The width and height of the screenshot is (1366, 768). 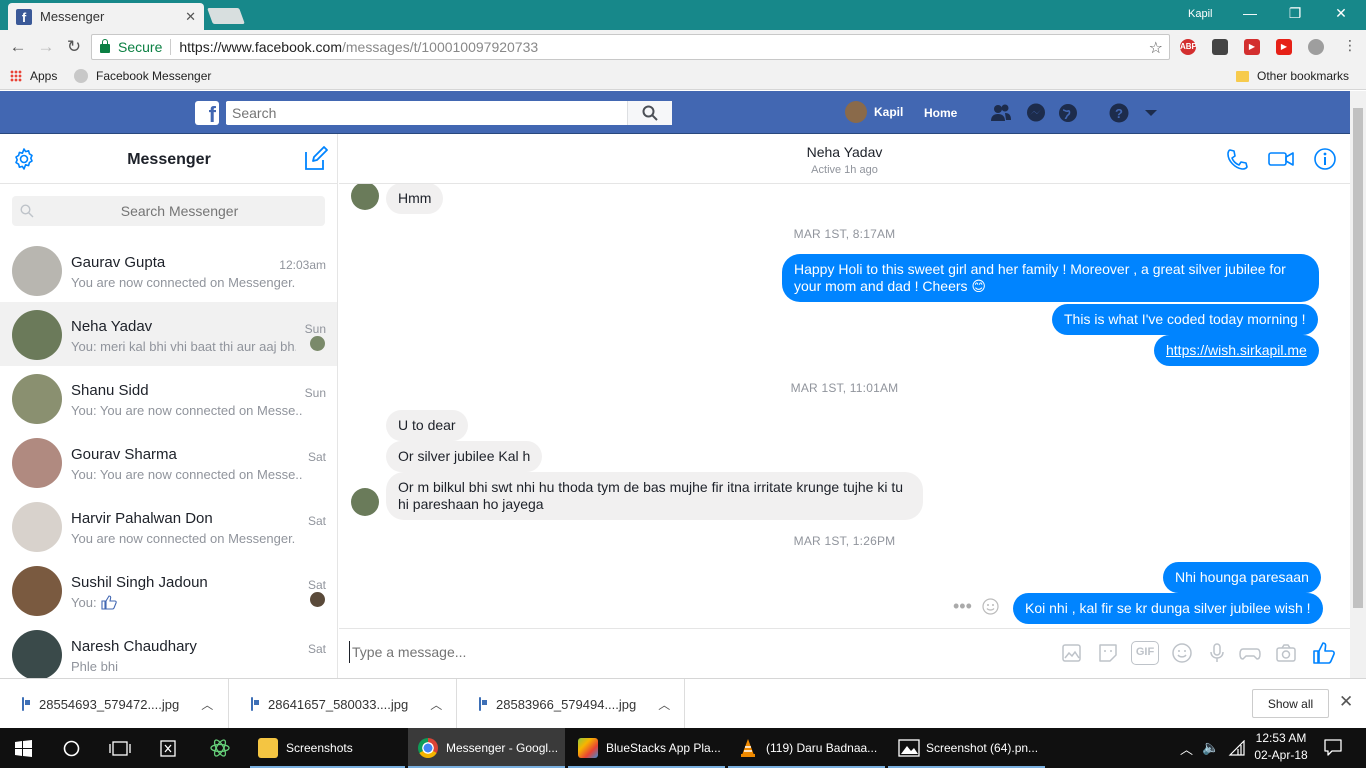 What do you see at coordinates (1071, 653) in the screenshot?
I see `photo-icon` at bounding box center [1071, 653].